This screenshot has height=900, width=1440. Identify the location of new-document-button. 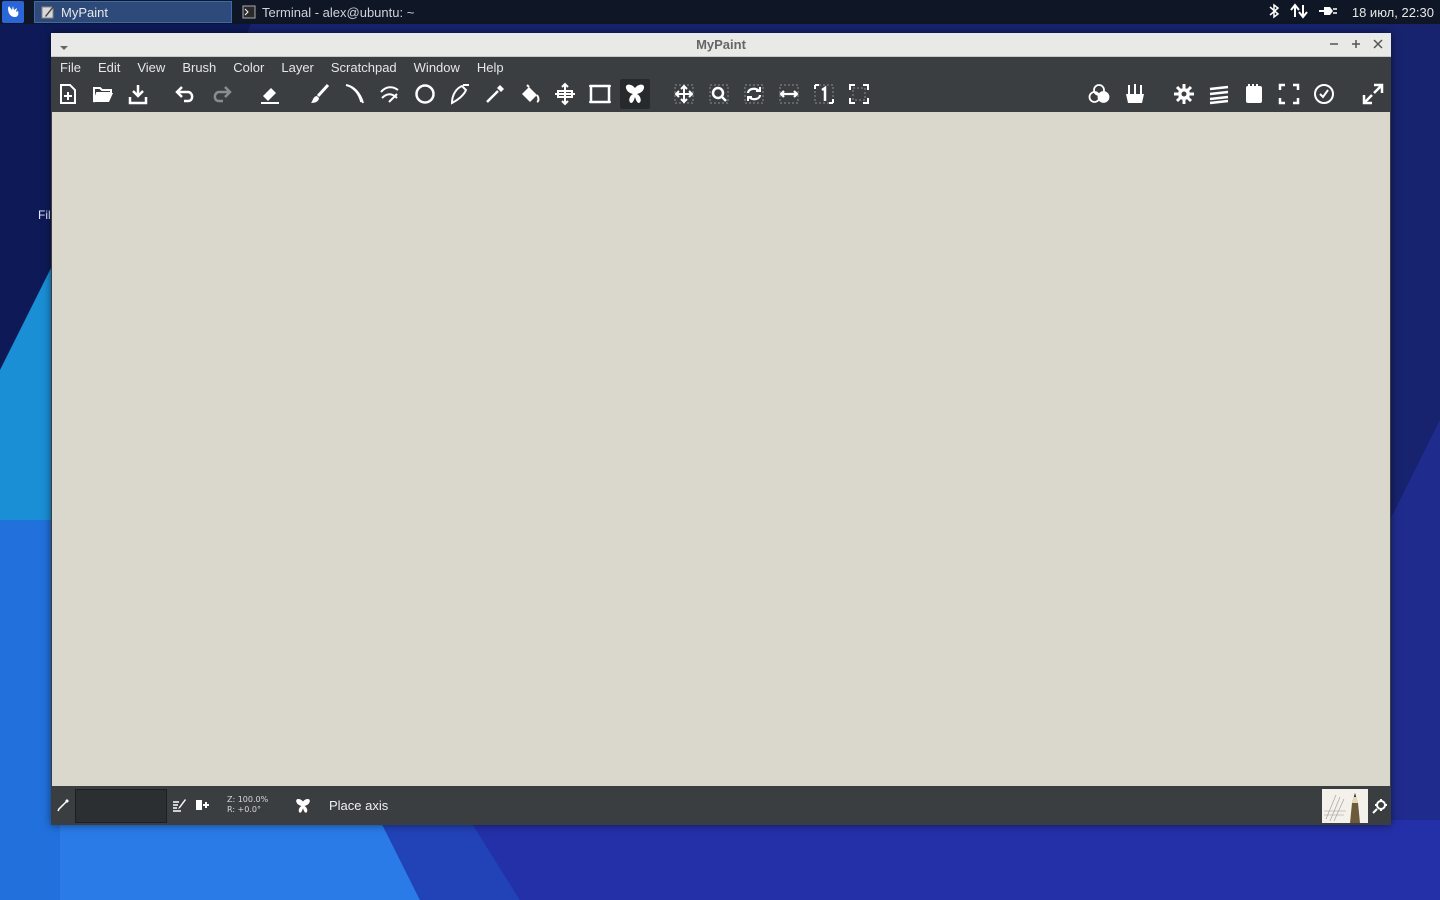
(68, 94).